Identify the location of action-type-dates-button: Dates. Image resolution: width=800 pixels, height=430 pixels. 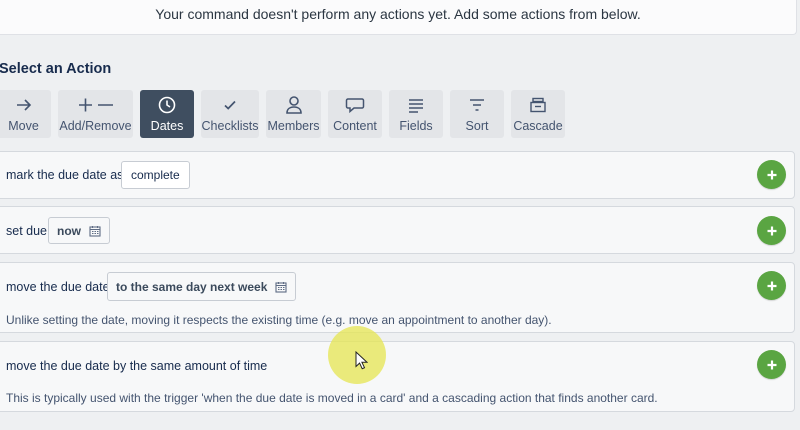
(167, 114).